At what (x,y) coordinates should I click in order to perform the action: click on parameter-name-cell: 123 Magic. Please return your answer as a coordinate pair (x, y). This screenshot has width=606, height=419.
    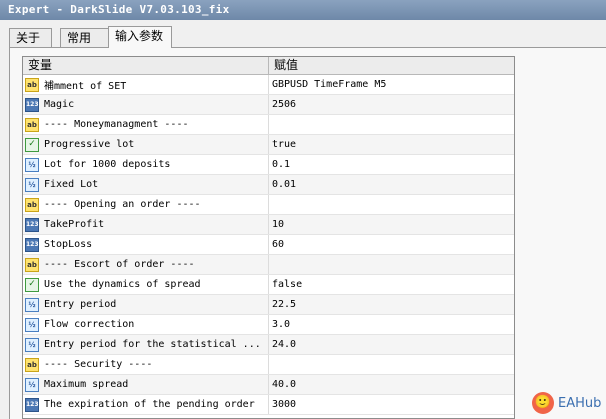
    Looking at the image, I should click on (146, 104).